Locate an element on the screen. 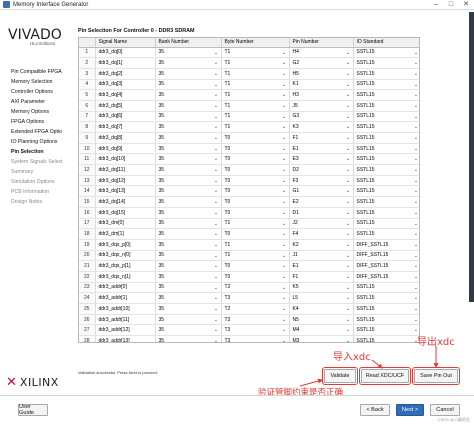 The height and width of the screenshot is (425, 474). next-button: Next > is located at coordinates (410, 410).